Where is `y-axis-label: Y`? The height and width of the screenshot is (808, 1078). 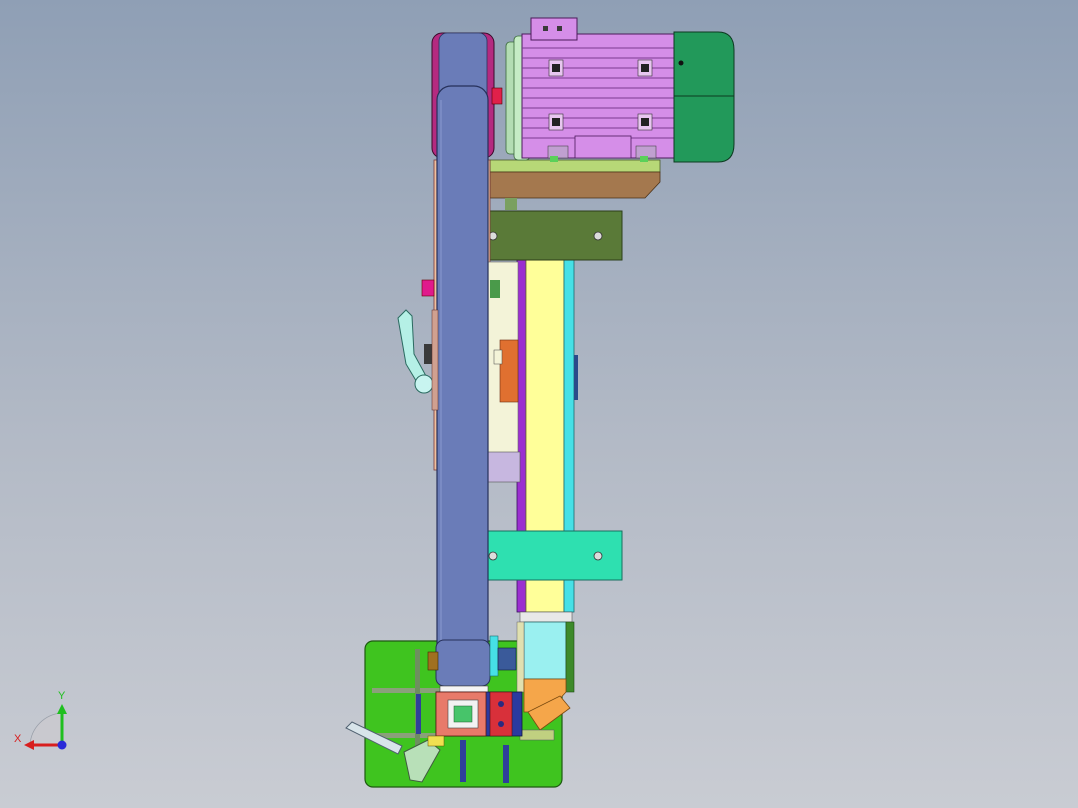 y-axis-label: Y is located at coordinates (62, 696).